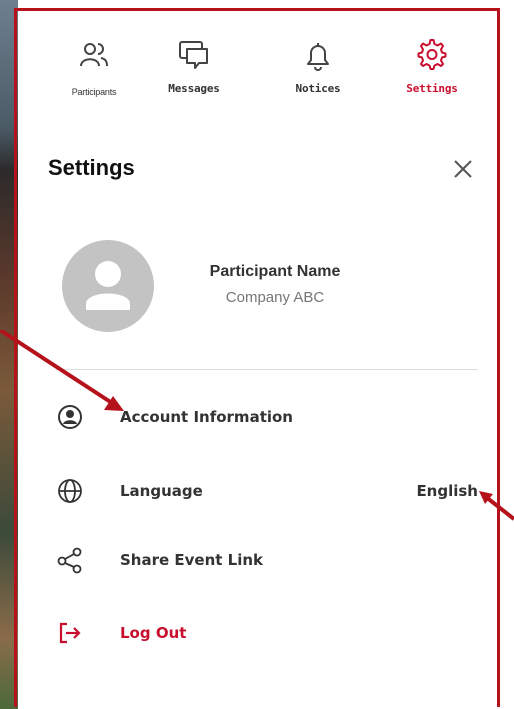 The height and width of the screenshot is (709, 514). Describe the element at coordinates (271, 497) in the screenshot. I see `menu-item-language: Language English` at that location.